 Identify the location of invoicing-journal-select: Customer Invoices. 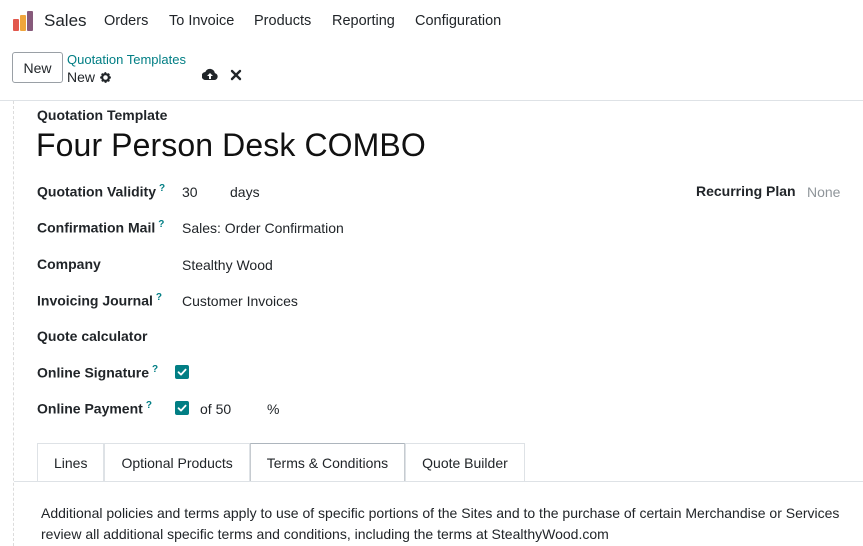
(240, 301).